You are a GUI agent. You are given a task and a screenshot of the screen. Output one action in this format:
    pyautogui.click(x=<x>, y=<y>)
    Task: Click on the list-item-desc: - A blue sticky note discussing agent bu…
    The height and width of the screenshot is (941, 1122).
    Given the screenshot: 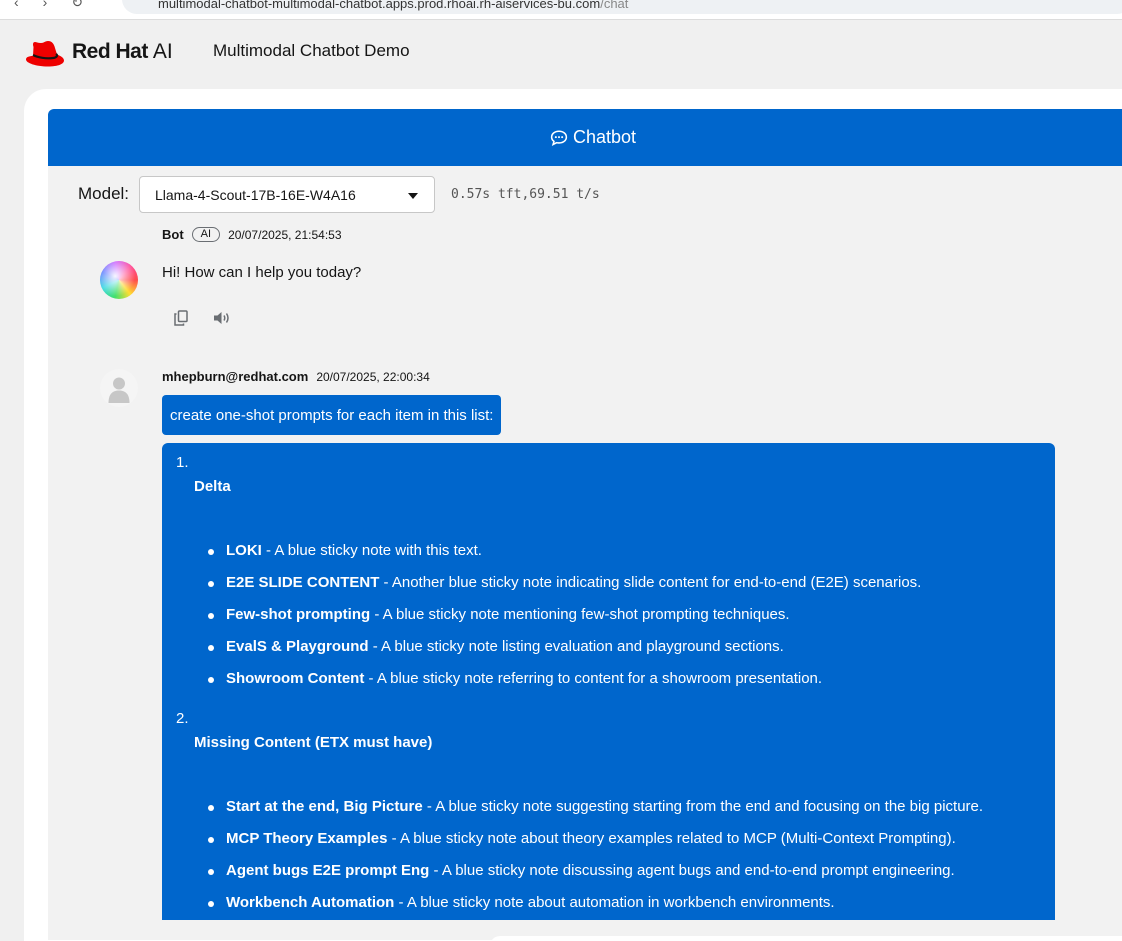 What is the action you would take?
    pyautogui.click(x=692, y=870)
    